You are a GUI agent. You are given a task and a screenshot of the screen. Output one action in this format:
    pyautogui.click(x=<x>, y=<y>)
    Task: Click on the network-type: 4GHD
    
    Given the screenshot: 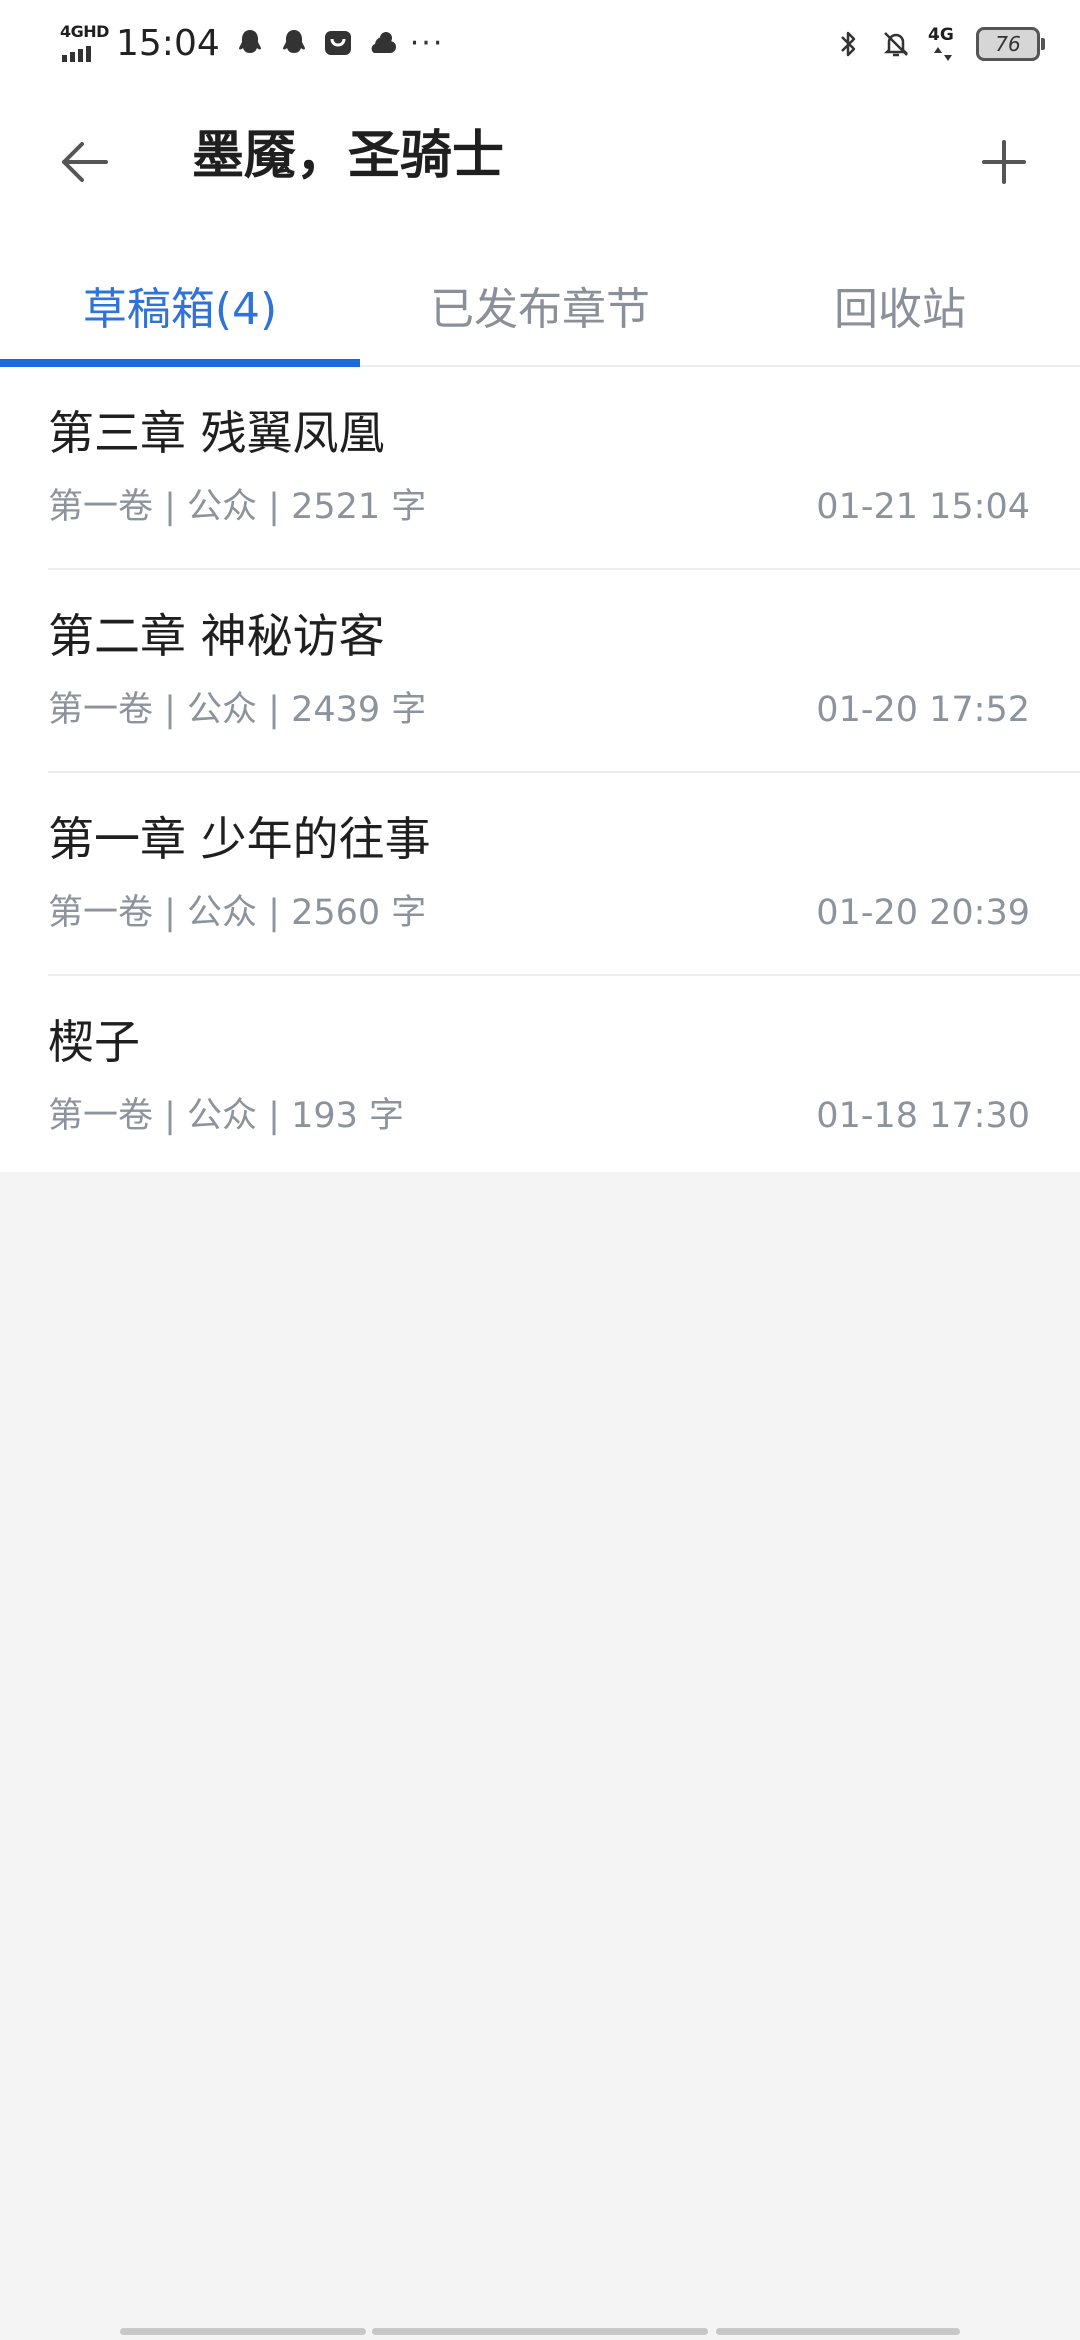 What is the action you would take?
    pyautogui.click(x=84, y=31)
    